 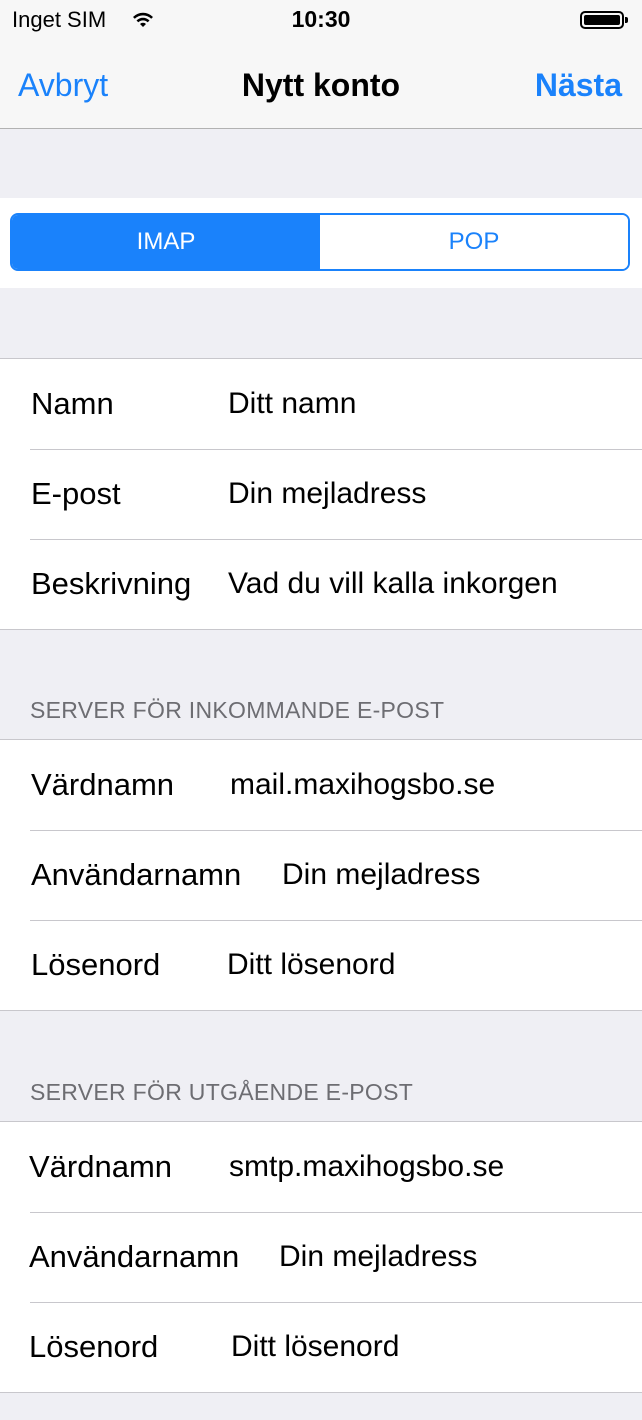 What do you see at coordinates (321, 84) in the screenshot?
I see `navigation-bar: Avbryt Nytt konto Nästa` at bounding box center [321, 84].